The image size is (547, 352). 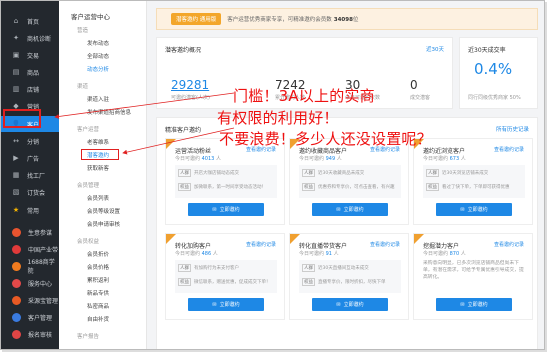 I want to click on order-fair-icon: ▧, so click(x=16, y=191).